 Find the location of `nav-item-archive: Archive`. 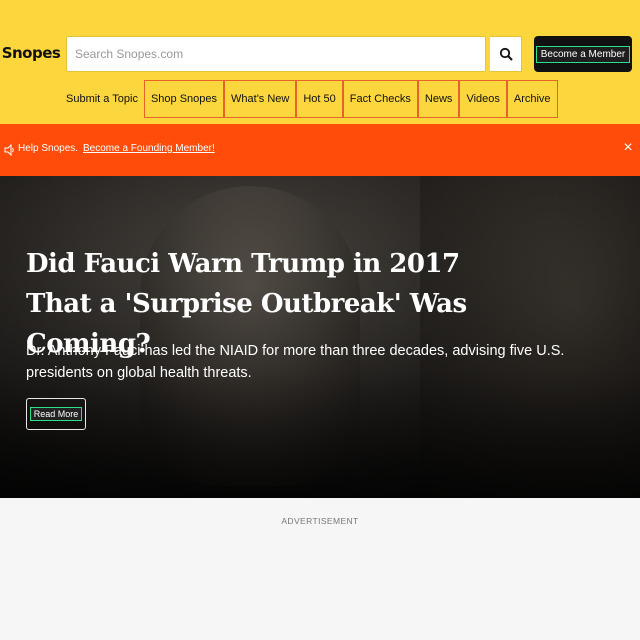

nav-item-archive: Archive is located at coordinates (532, 99).